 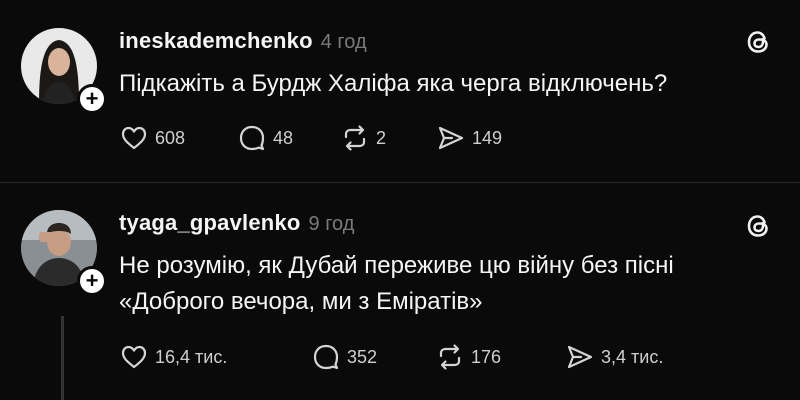 I want to click on share-button: 3,4 тис., so click(x=614, y=357).